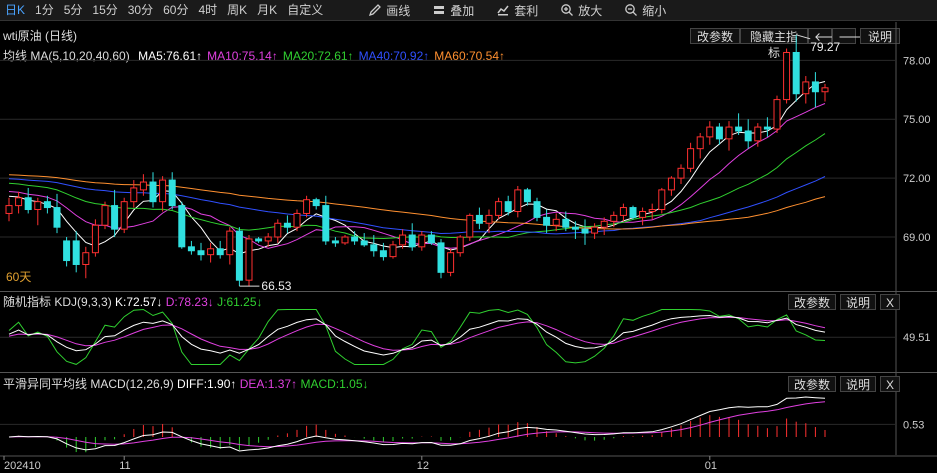  Describe the element at coordinates (917, 338) in the screenshot. I see `kdj-y-tick: 49.51` at that location.